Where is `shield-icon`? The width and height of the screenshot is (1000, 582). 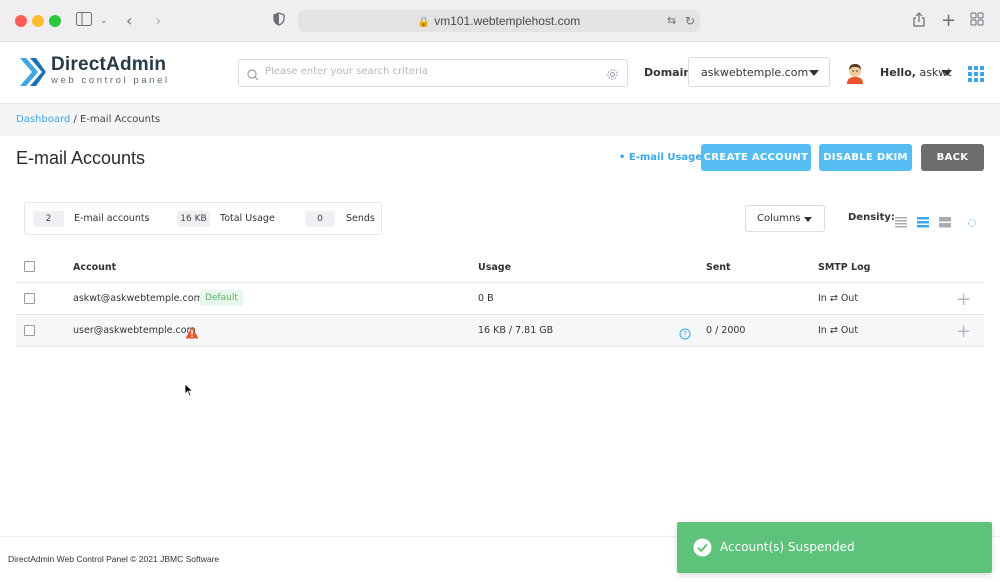
shield-icon is located at coordinates (279, 21).